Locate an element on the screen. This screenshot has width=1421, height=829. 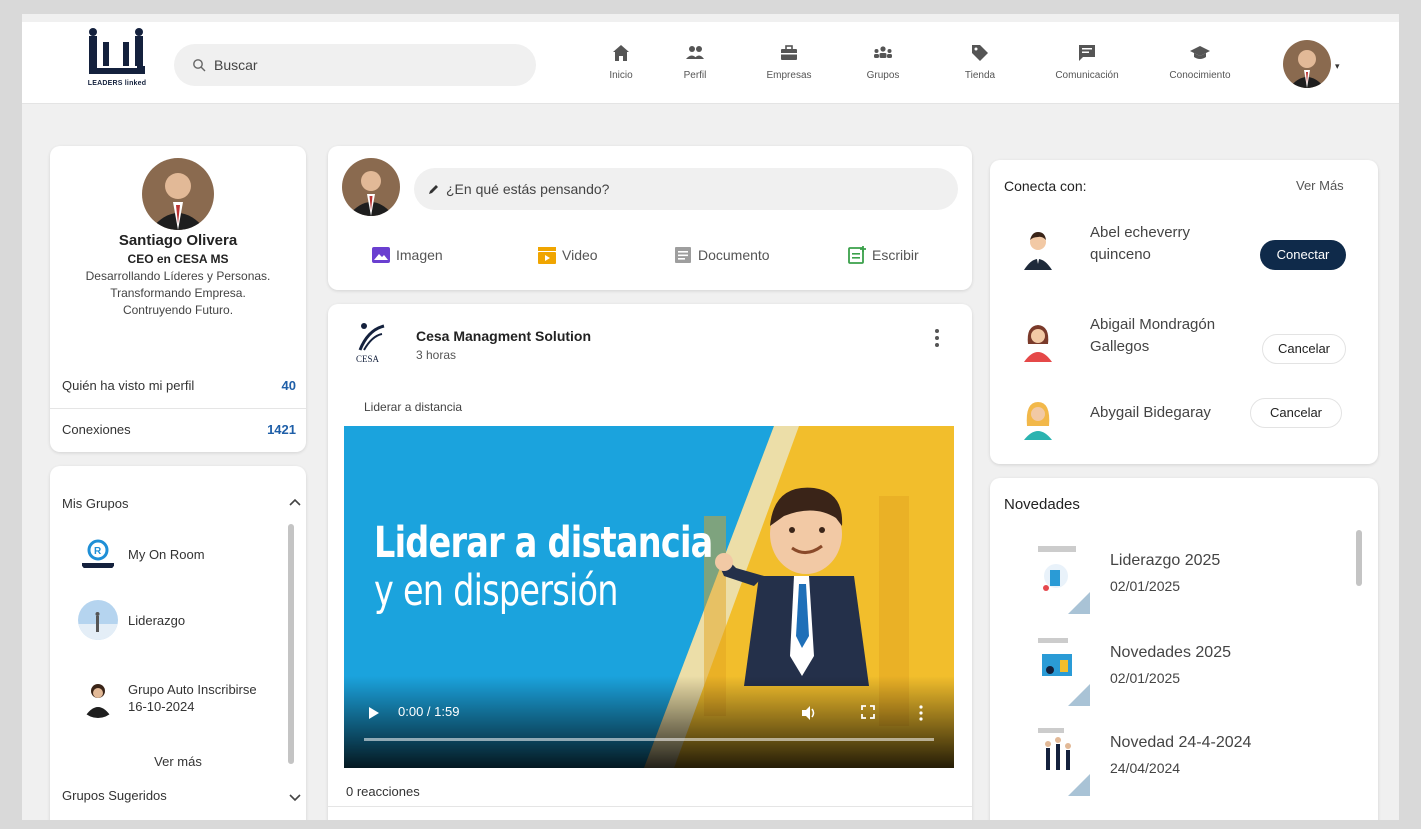
profile-views-row: Quién ha visto mi perfil 40 is located at coordinates (179, 385).